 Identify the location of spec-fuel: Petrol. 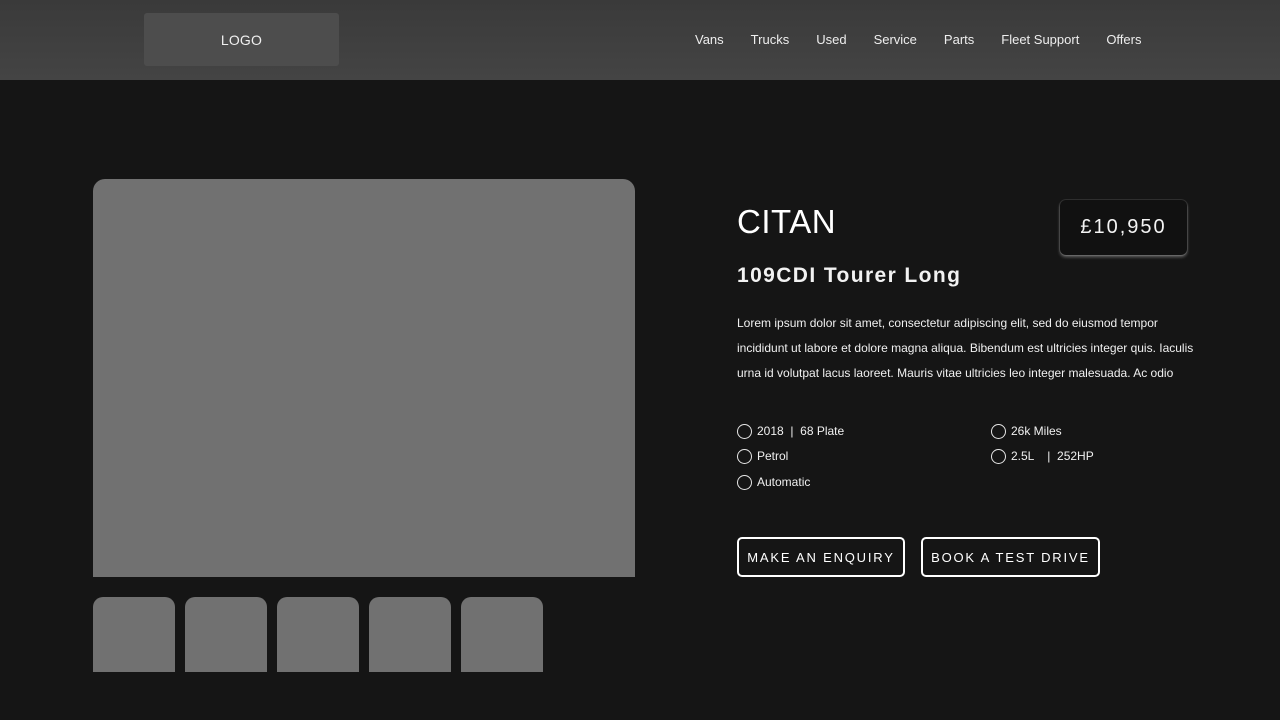
(762, 456).